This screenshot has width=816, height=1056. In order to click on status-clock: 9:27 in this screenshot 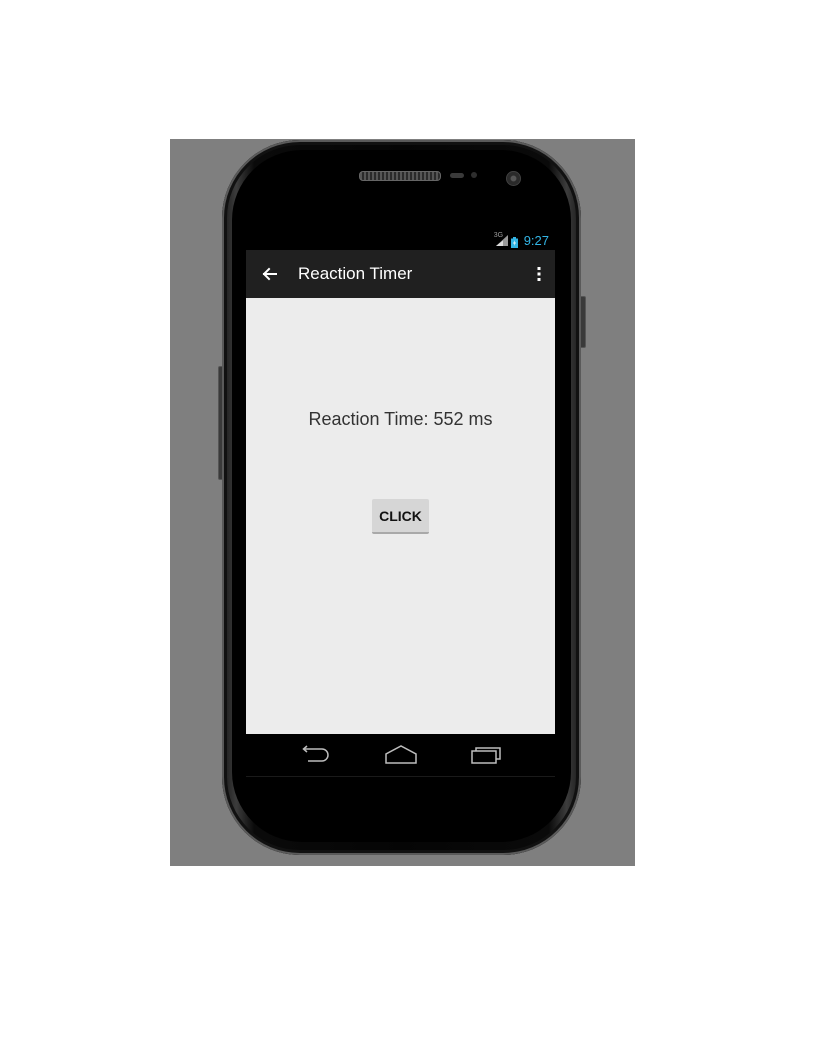, I will do `click(536, 240)`.